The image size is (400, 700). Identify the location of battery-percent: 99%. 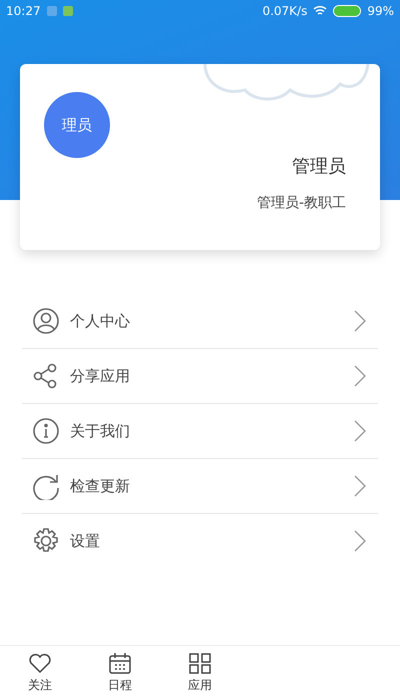
(380, 11).